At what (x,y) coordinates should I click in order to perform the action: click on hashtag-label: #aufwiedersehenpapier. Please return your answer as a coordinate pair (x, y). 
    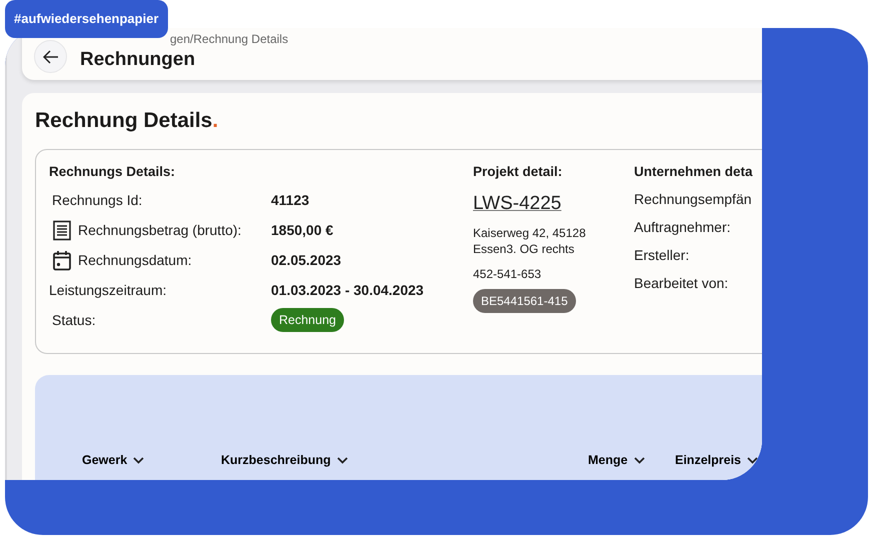
    Looking at the image, I should click on (86, 19).